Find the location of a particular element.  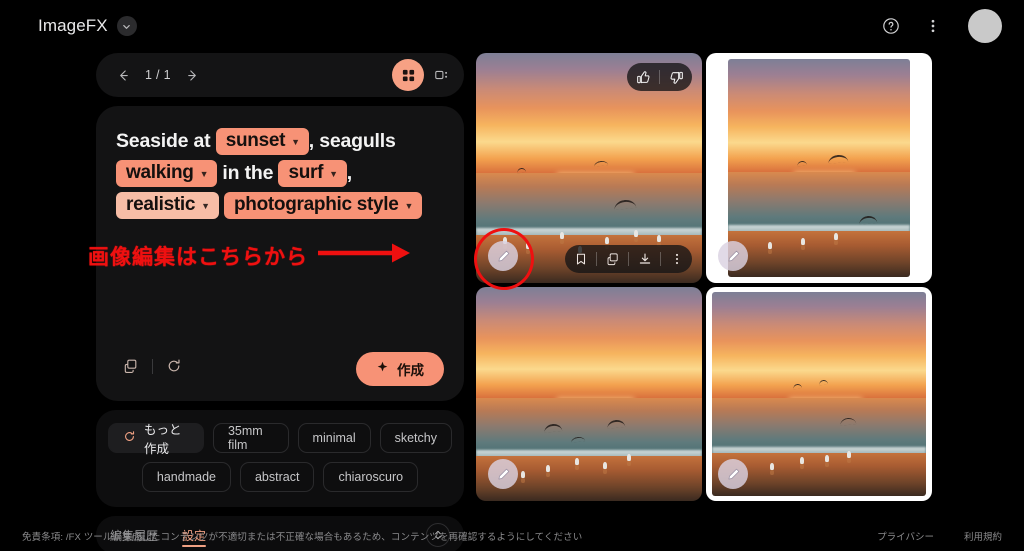

prompt-line-2: walking ▼ in the surf ▼ , is located at coordinates (280, 173).